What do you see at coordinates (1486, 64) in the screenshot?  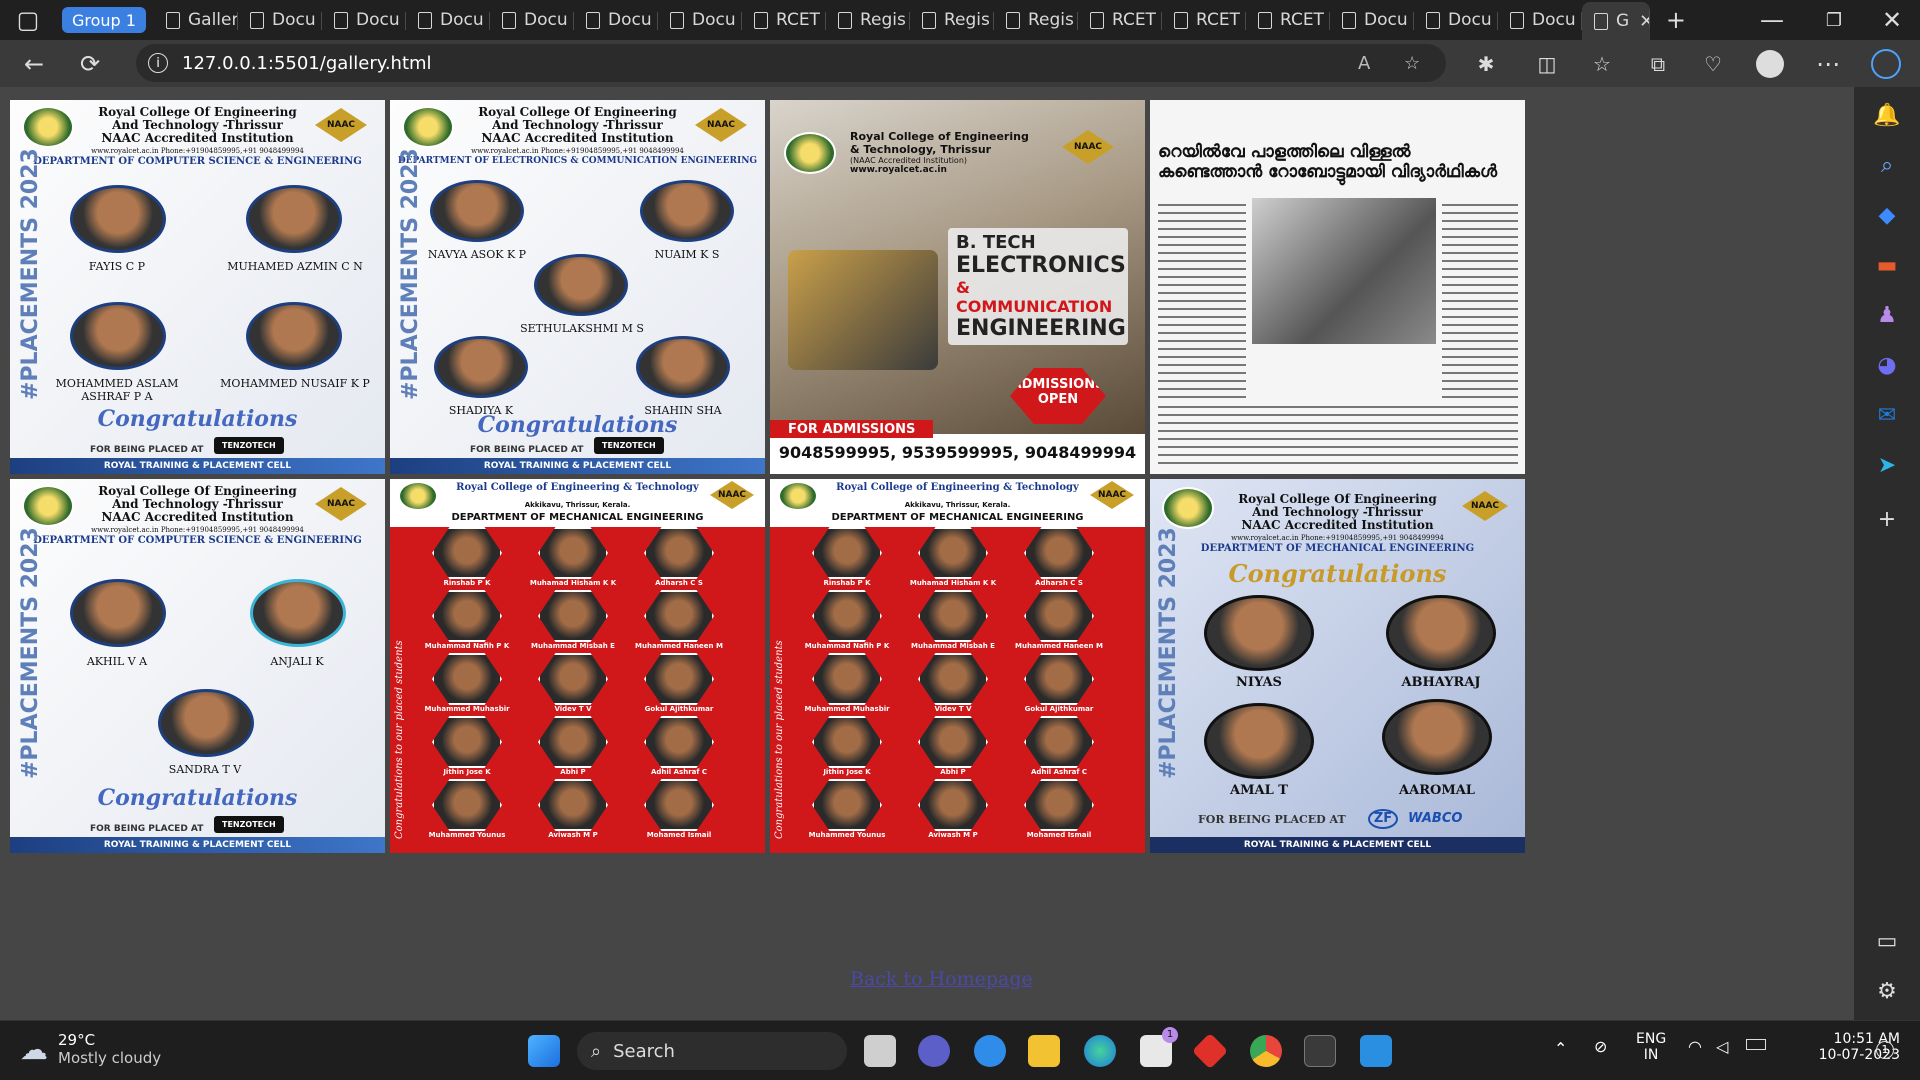 I see `extensions-icon: ✱` at bounding box center [1486, 64].